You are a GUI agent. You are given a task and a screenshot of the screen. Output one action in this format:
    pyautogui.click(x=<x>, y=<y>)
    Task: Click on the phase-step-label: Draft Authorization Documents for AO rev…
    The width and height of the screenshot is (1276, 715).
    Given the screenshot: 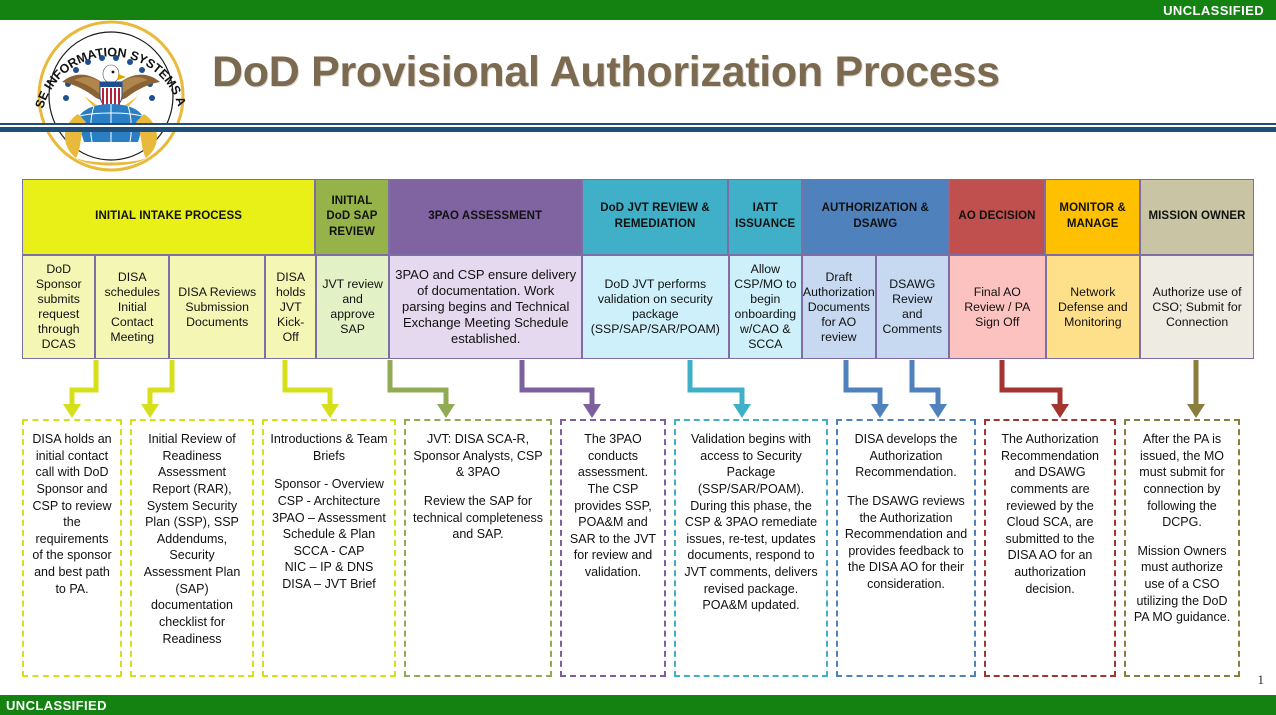 What is the action you would take?
    pyautogui.click(x=838, y=306)
    